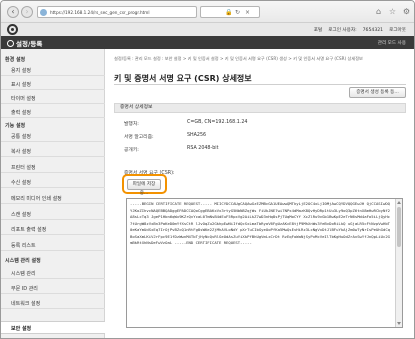 This screenshot has width=415, height=339. Describe the element at coordinates (23, 261) in the screenshot. I see `sidebar-group-label: 시스템 관리 설정` at that location.